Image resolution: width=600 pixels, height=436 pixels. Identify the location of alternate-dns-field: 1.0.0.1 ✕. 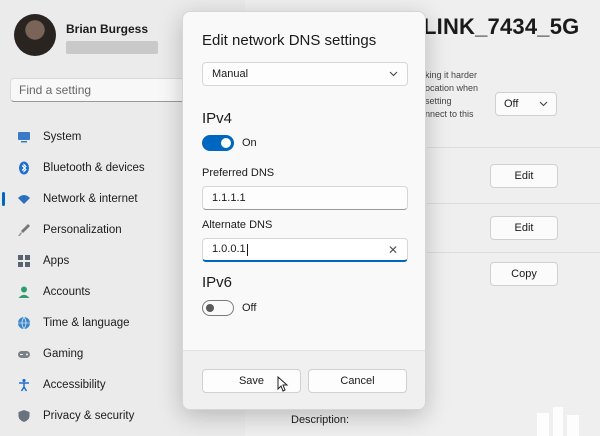
(305, 250).